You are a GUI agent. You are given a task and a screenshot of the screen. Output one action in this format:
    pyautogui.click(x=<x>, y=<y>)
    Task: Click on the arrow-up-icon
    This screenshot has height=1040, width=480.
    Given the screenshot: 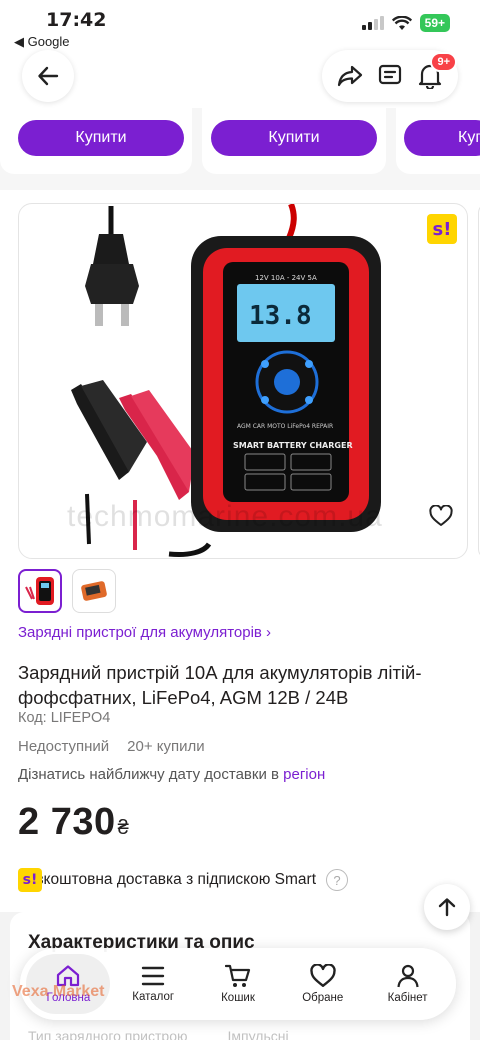 What is the action you would take?
    pyautogui.click(x=447, y=907)
    